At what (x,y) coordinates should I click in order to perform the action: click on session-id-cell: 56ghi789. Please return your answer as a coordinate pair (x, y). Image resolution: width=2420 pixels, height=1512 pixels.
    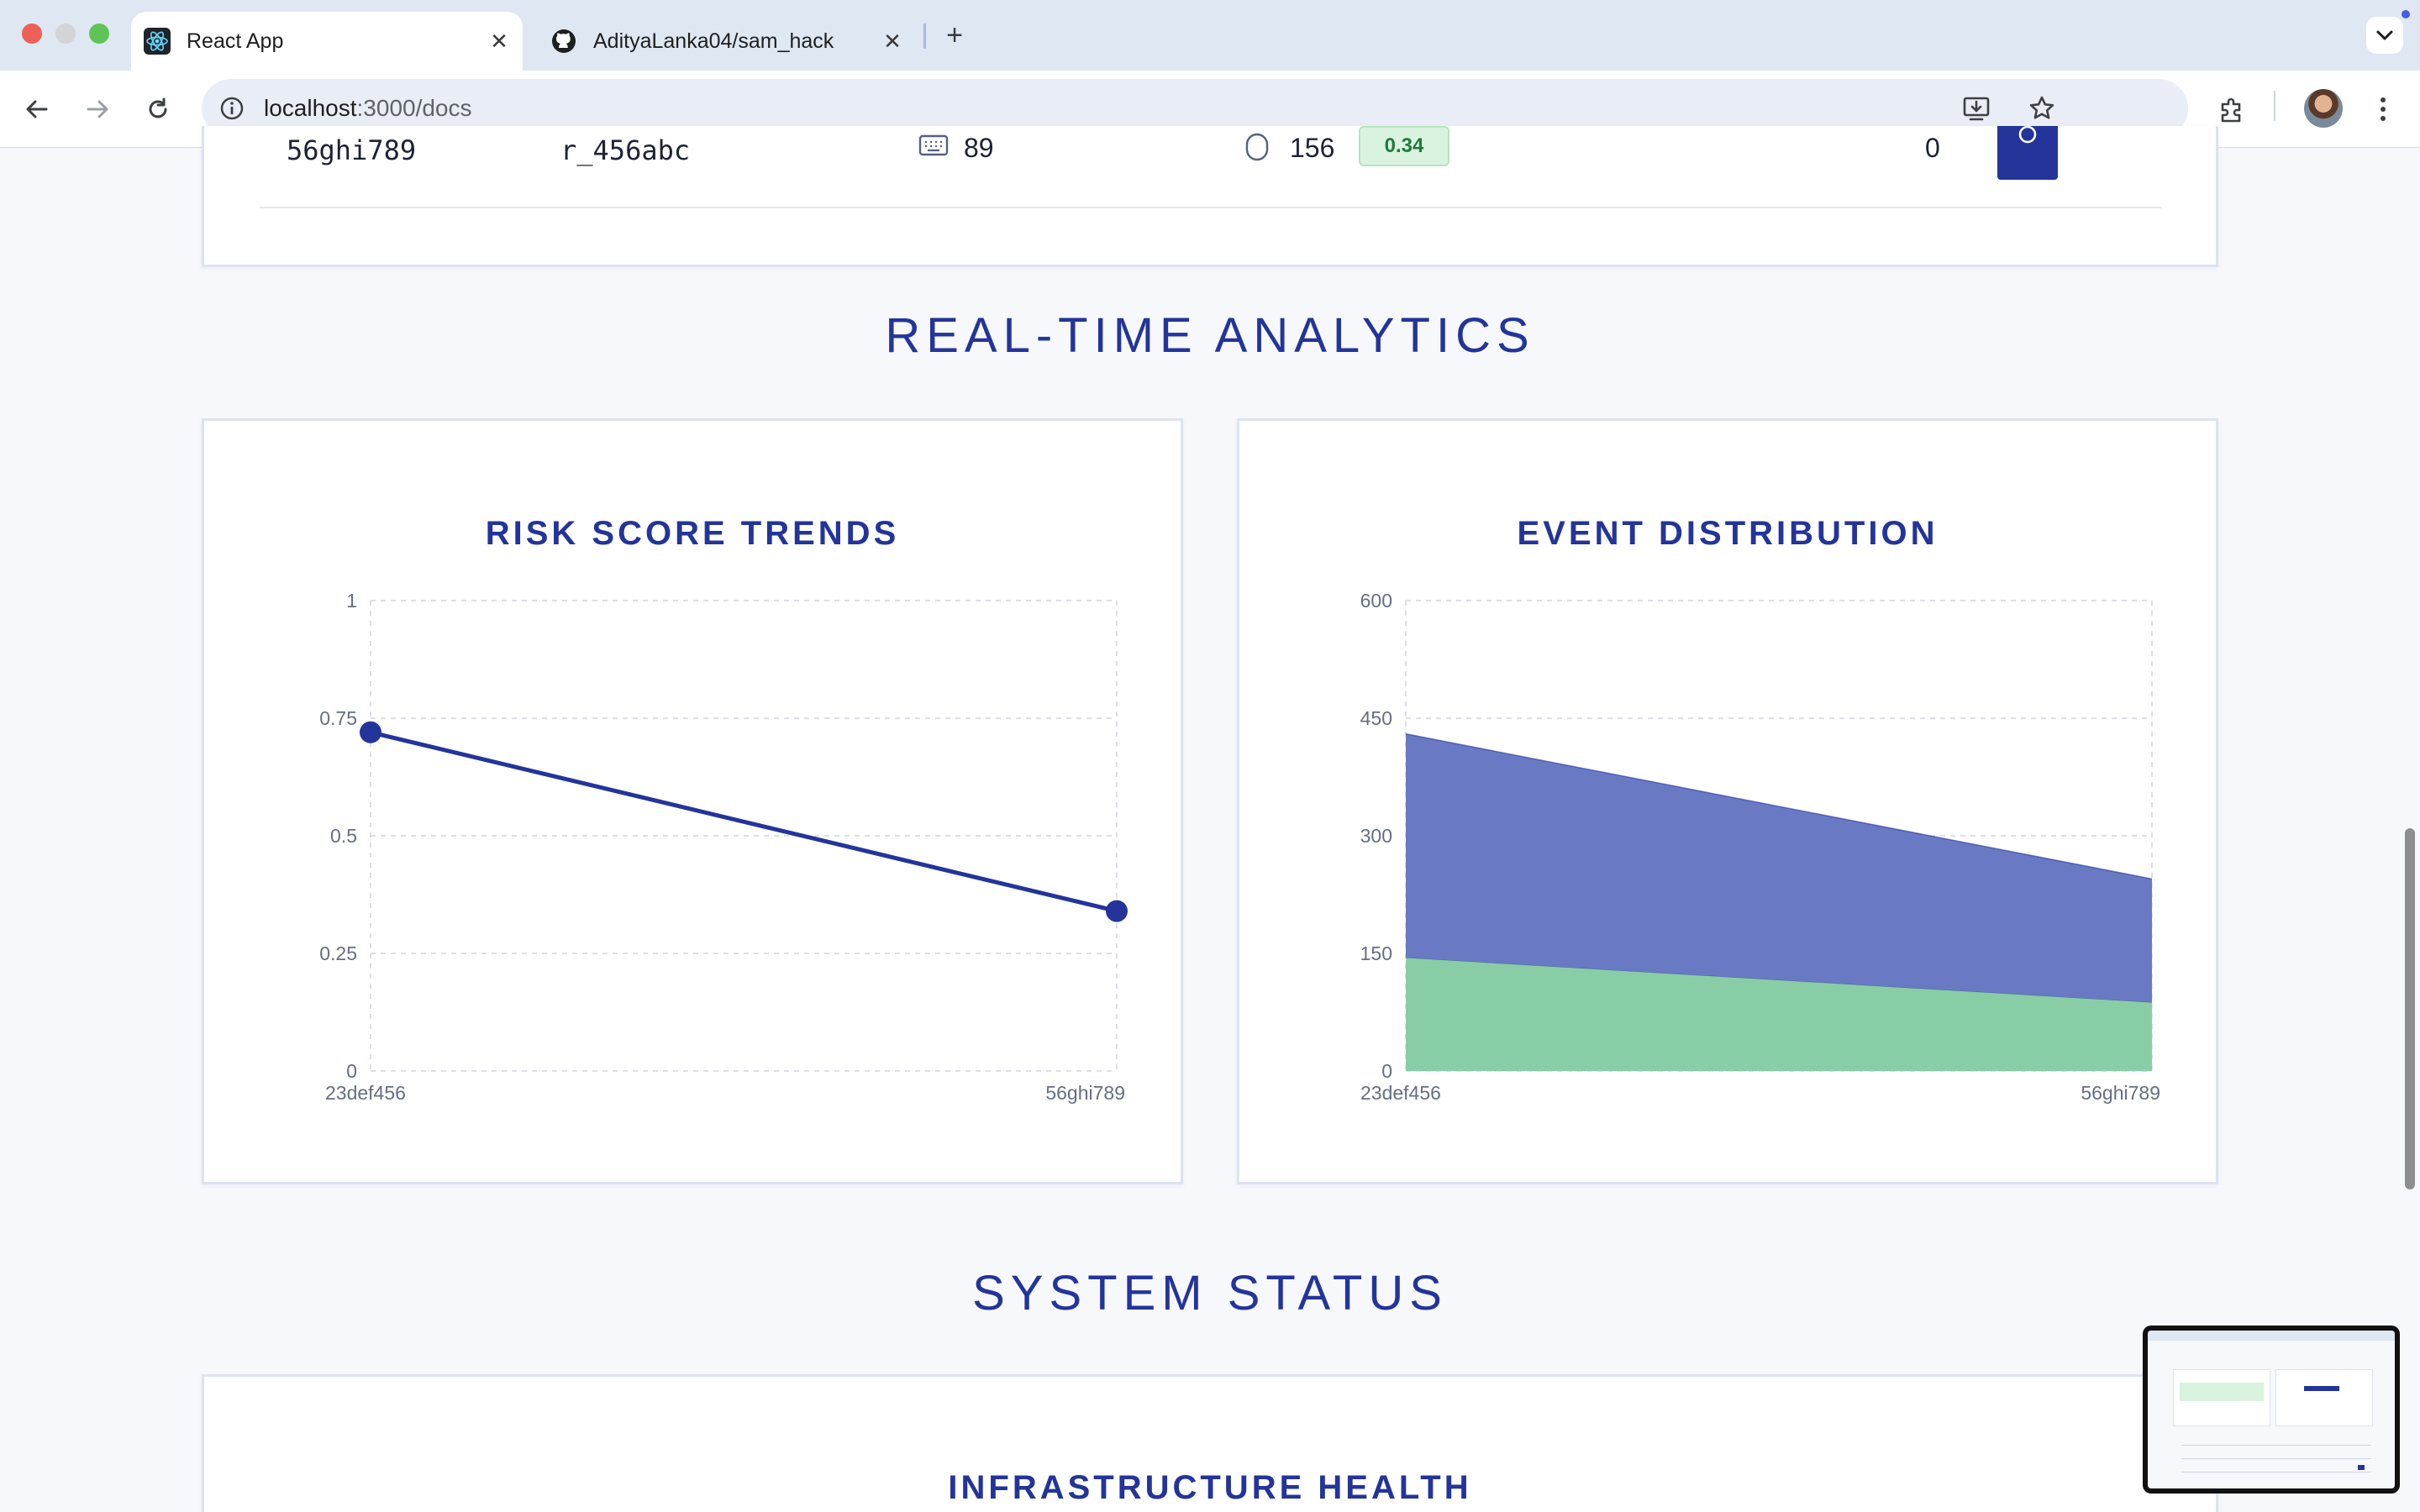
    Looking at the image, I should click on (352, 150).